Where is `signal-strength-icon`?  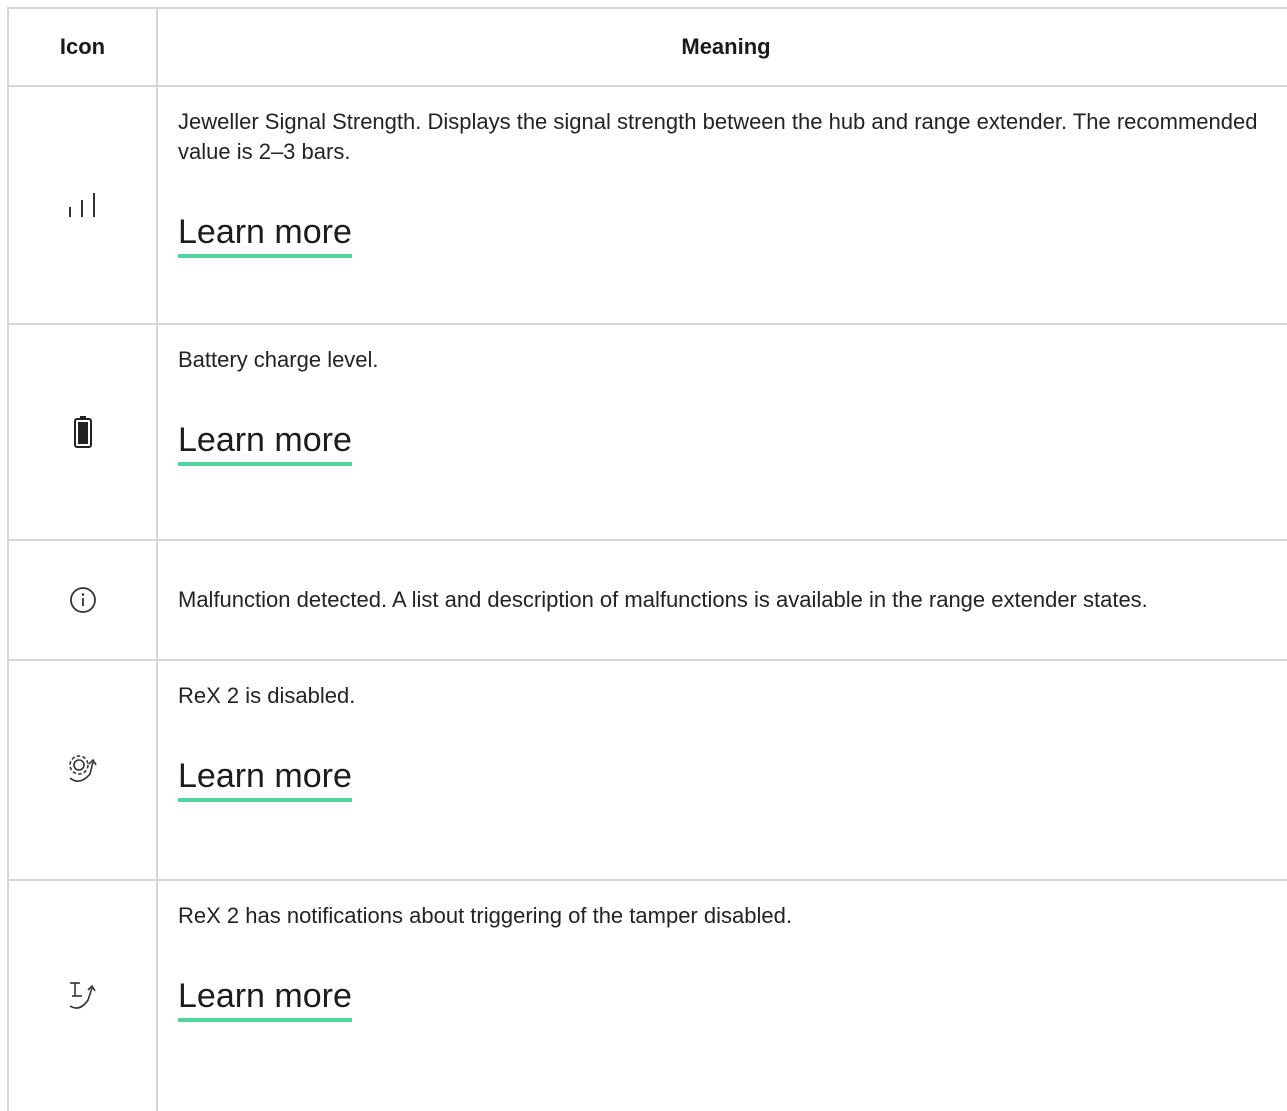 signal-strength-icon is located at coordinates (83, 205).